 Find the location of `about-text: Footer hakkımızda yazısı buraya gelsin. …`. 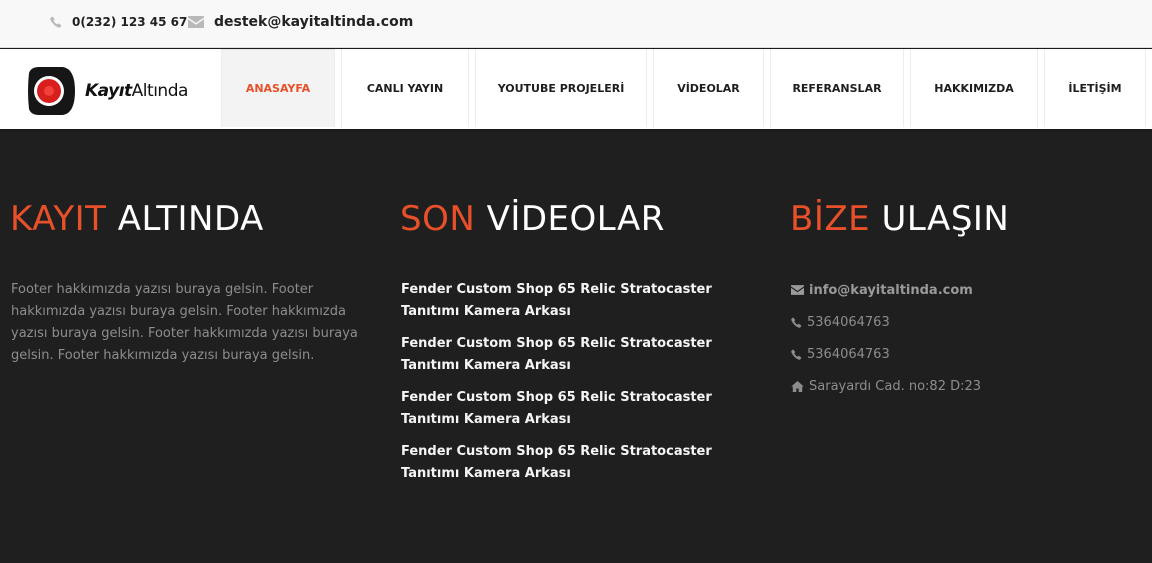

about-text: Footer hakkımızda yazısı buraya gelsin. … is located at coordinates (184, 322).